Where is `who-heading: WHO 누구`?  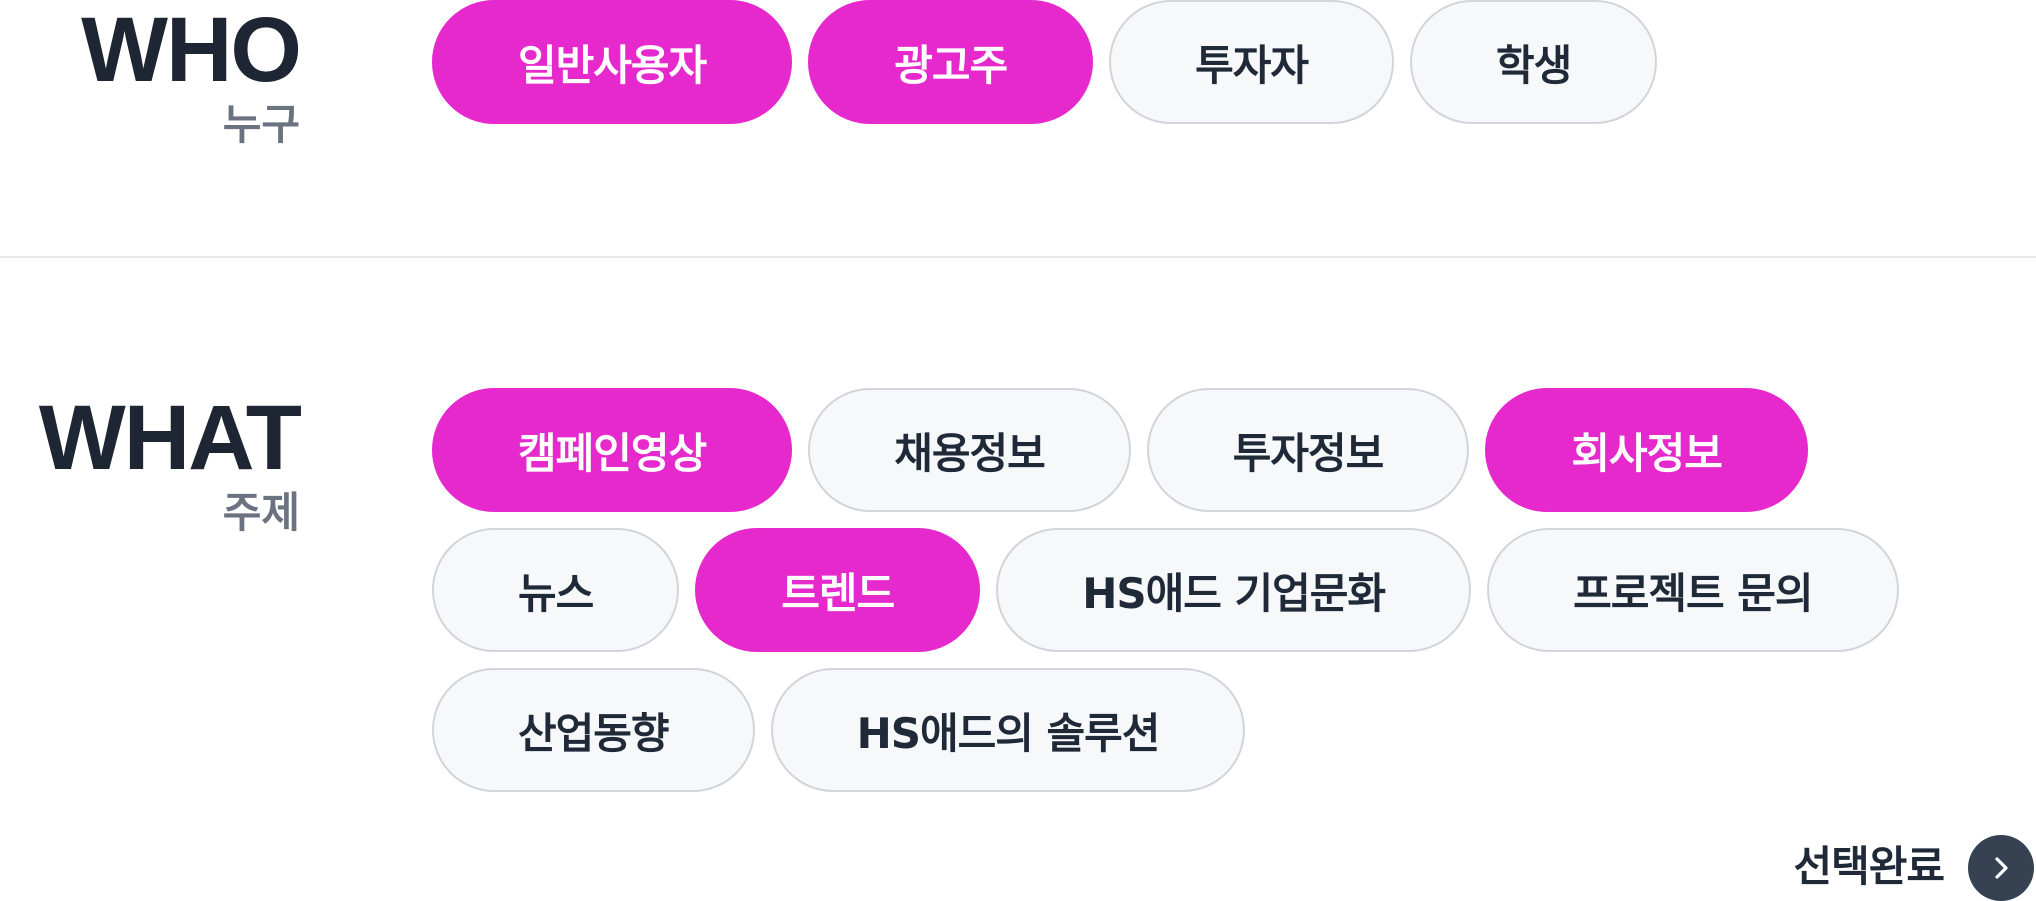 who-heading: WHO 누구 is located at coordinates (191, 75).